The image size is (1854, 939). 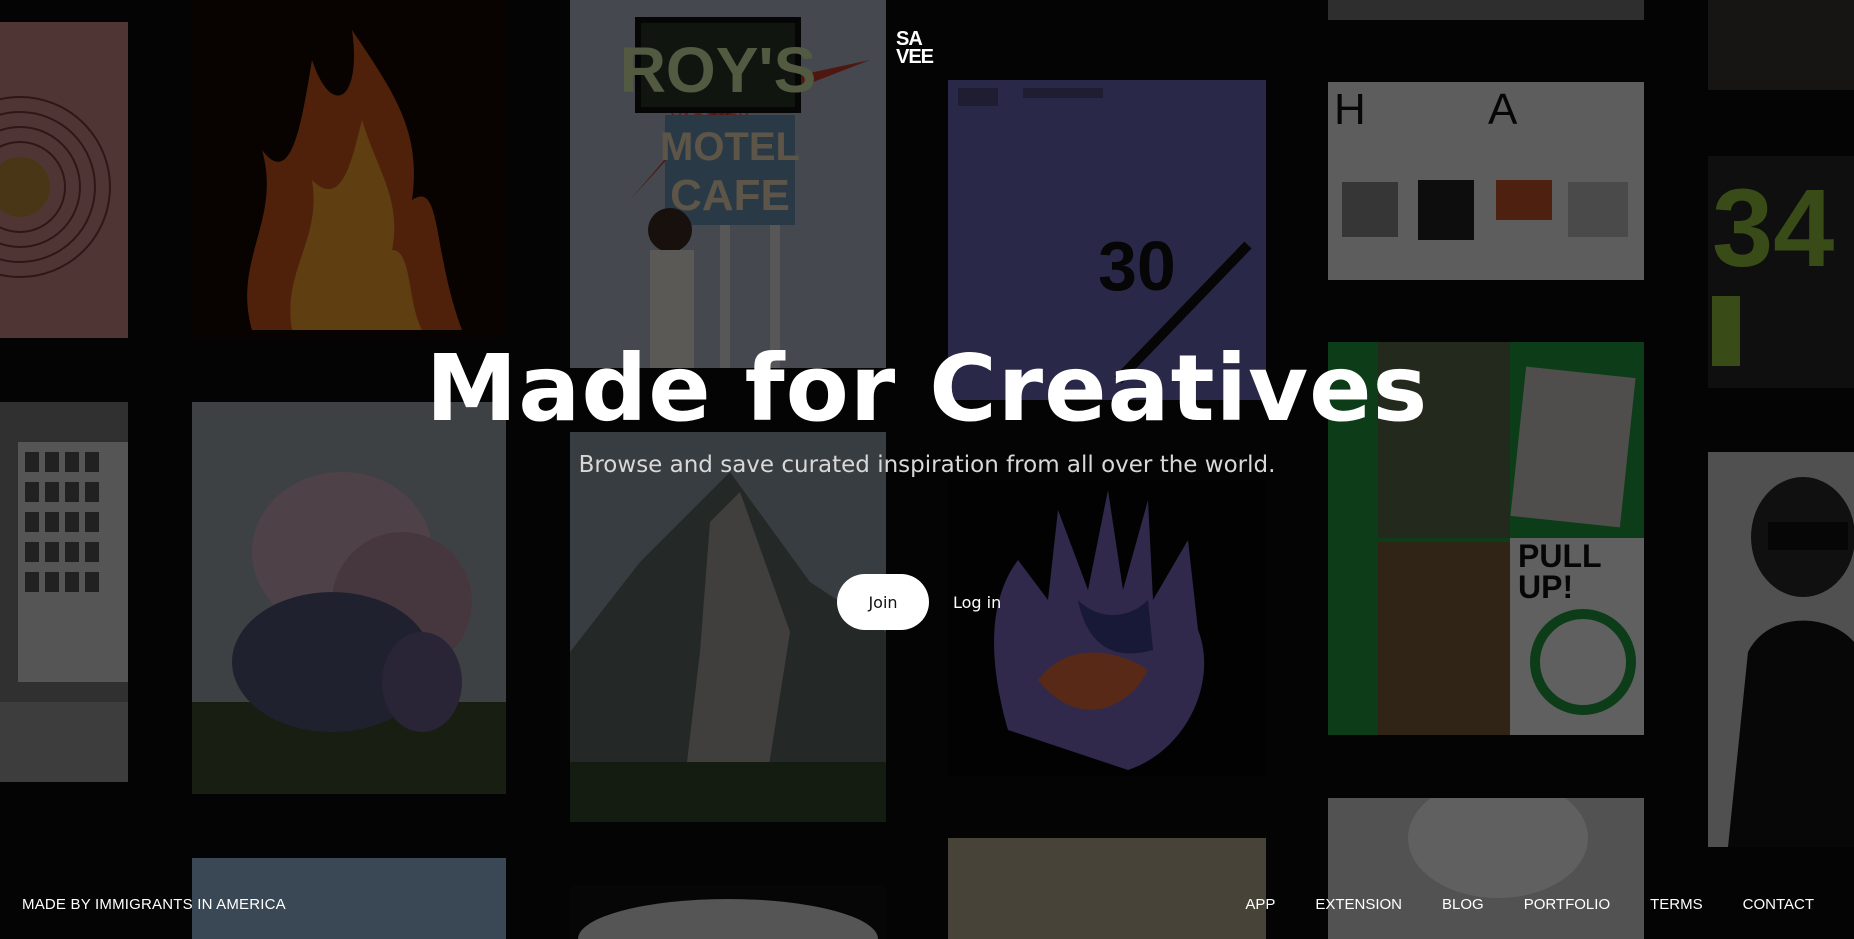 What do you see at coordinates (1778, 904) in the screenshot?
I see `footer-link-contact: CONTACT` at bounding box center [1778, 904].